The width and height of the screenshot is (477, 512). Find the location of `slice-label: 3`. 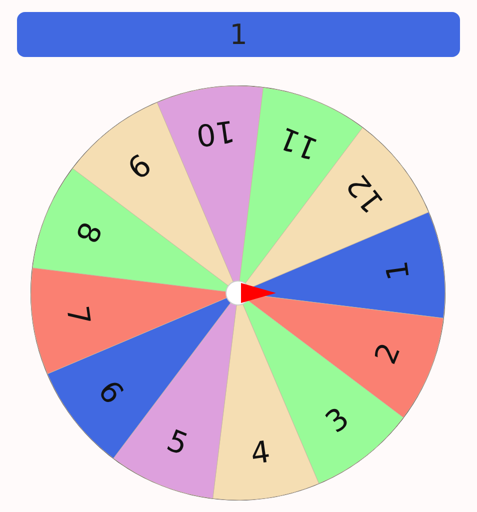

slice-label: 3 is located at coordinates (337, 420).